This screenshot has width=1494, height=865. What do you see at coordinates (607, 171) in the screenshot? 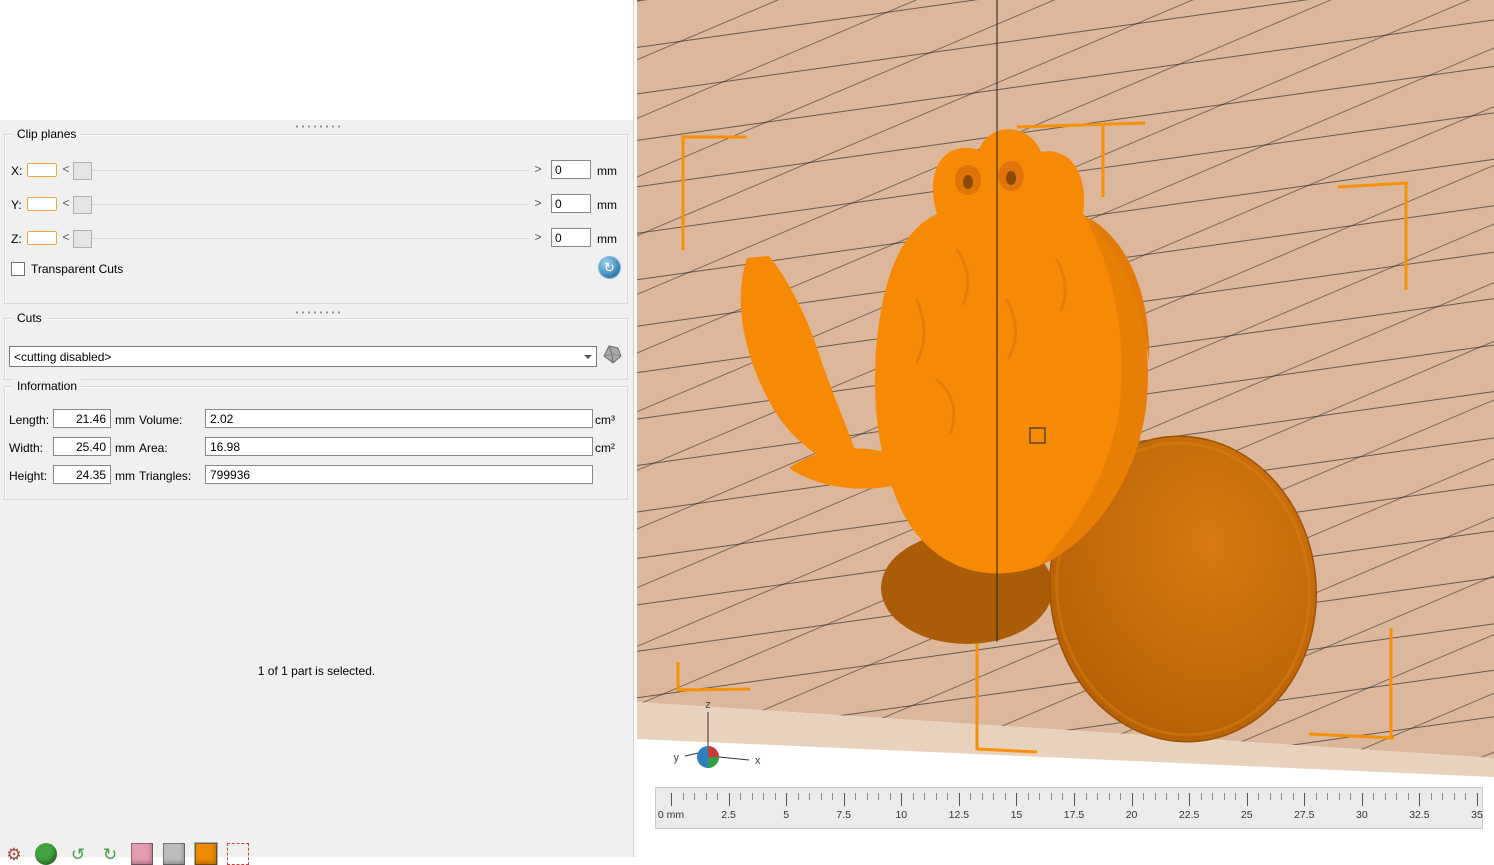
I see `axis-unit: mm` at bounding box center [607, 171].